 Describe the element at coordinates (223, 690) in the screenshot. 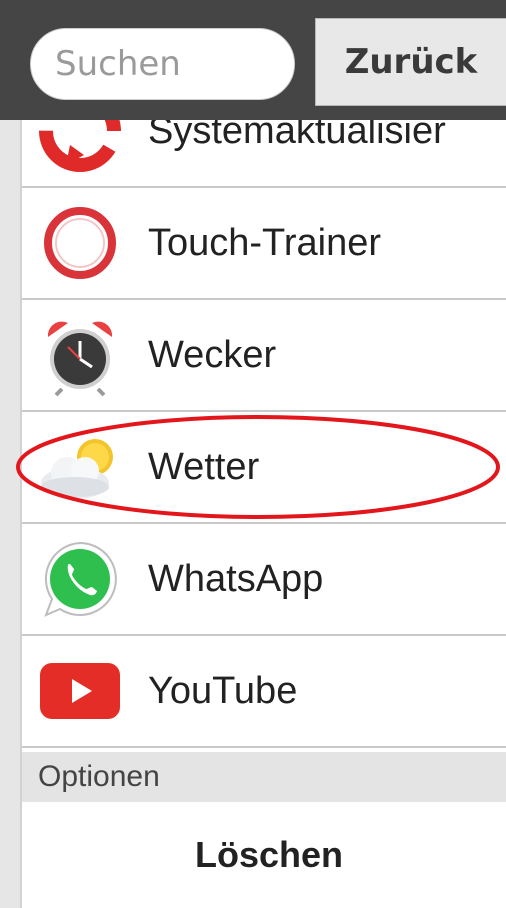

I see `app-label: YouTube` at that location.